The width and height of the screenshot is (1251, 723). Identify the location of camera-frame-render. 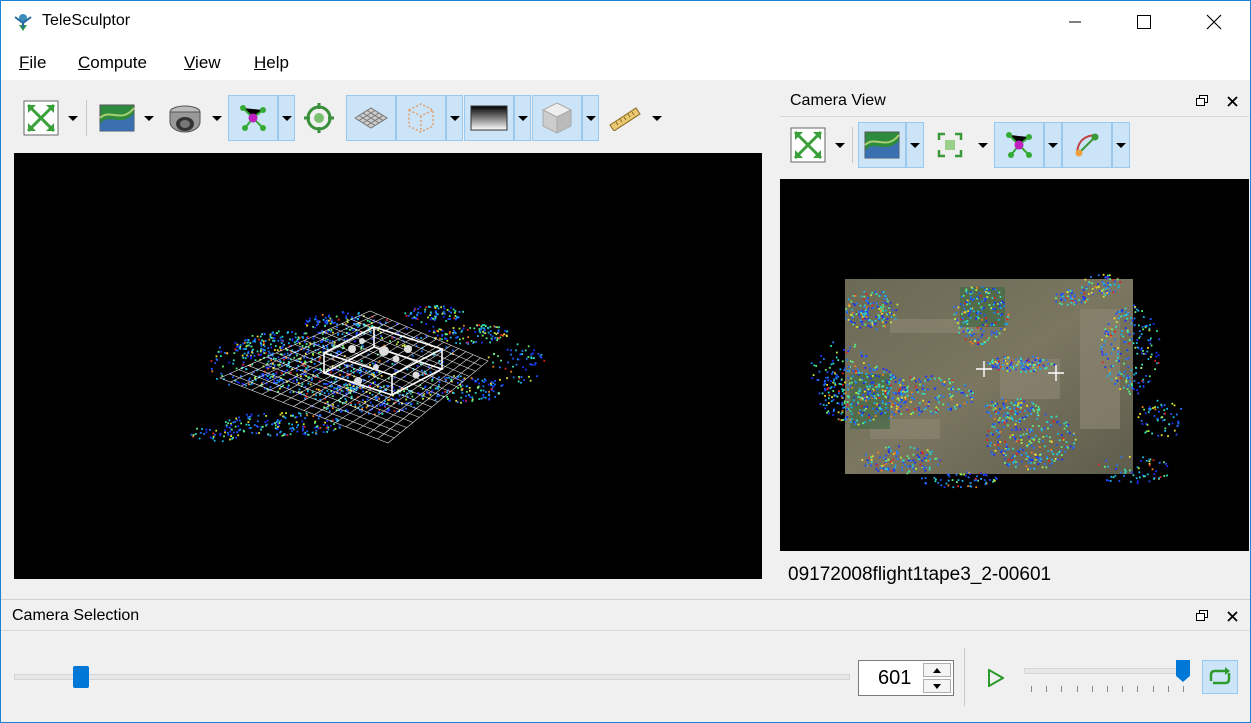
(996, 381).